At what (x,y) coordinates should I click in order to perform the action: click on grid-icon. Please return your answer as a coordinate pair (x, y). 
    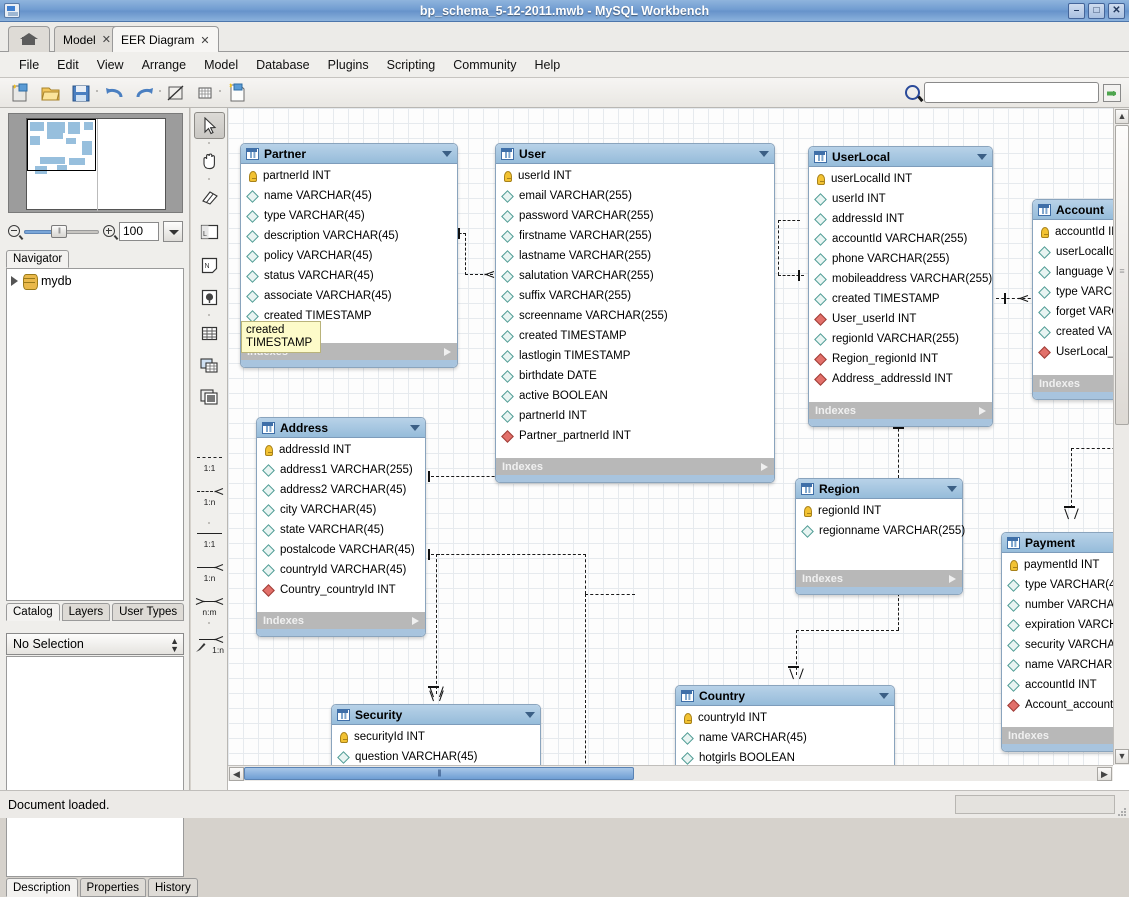
    Looking at the image, I should click on (205, 93).